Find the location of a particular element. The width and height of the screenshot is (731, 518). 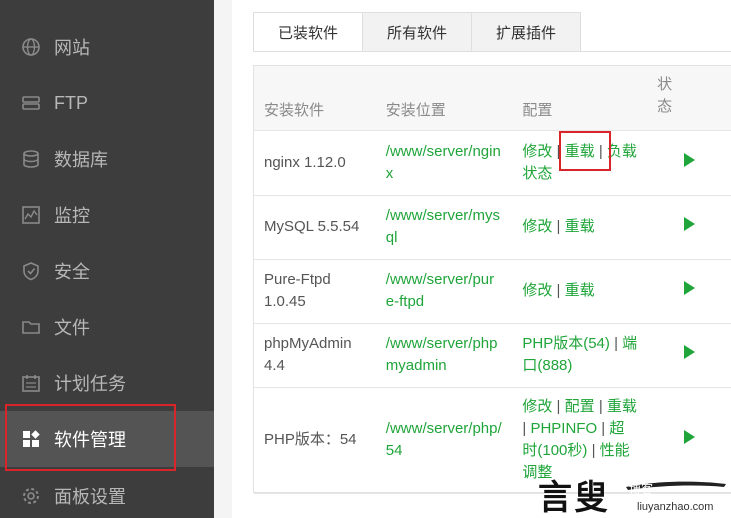

gear-icon is located at coordinates (31, 496).